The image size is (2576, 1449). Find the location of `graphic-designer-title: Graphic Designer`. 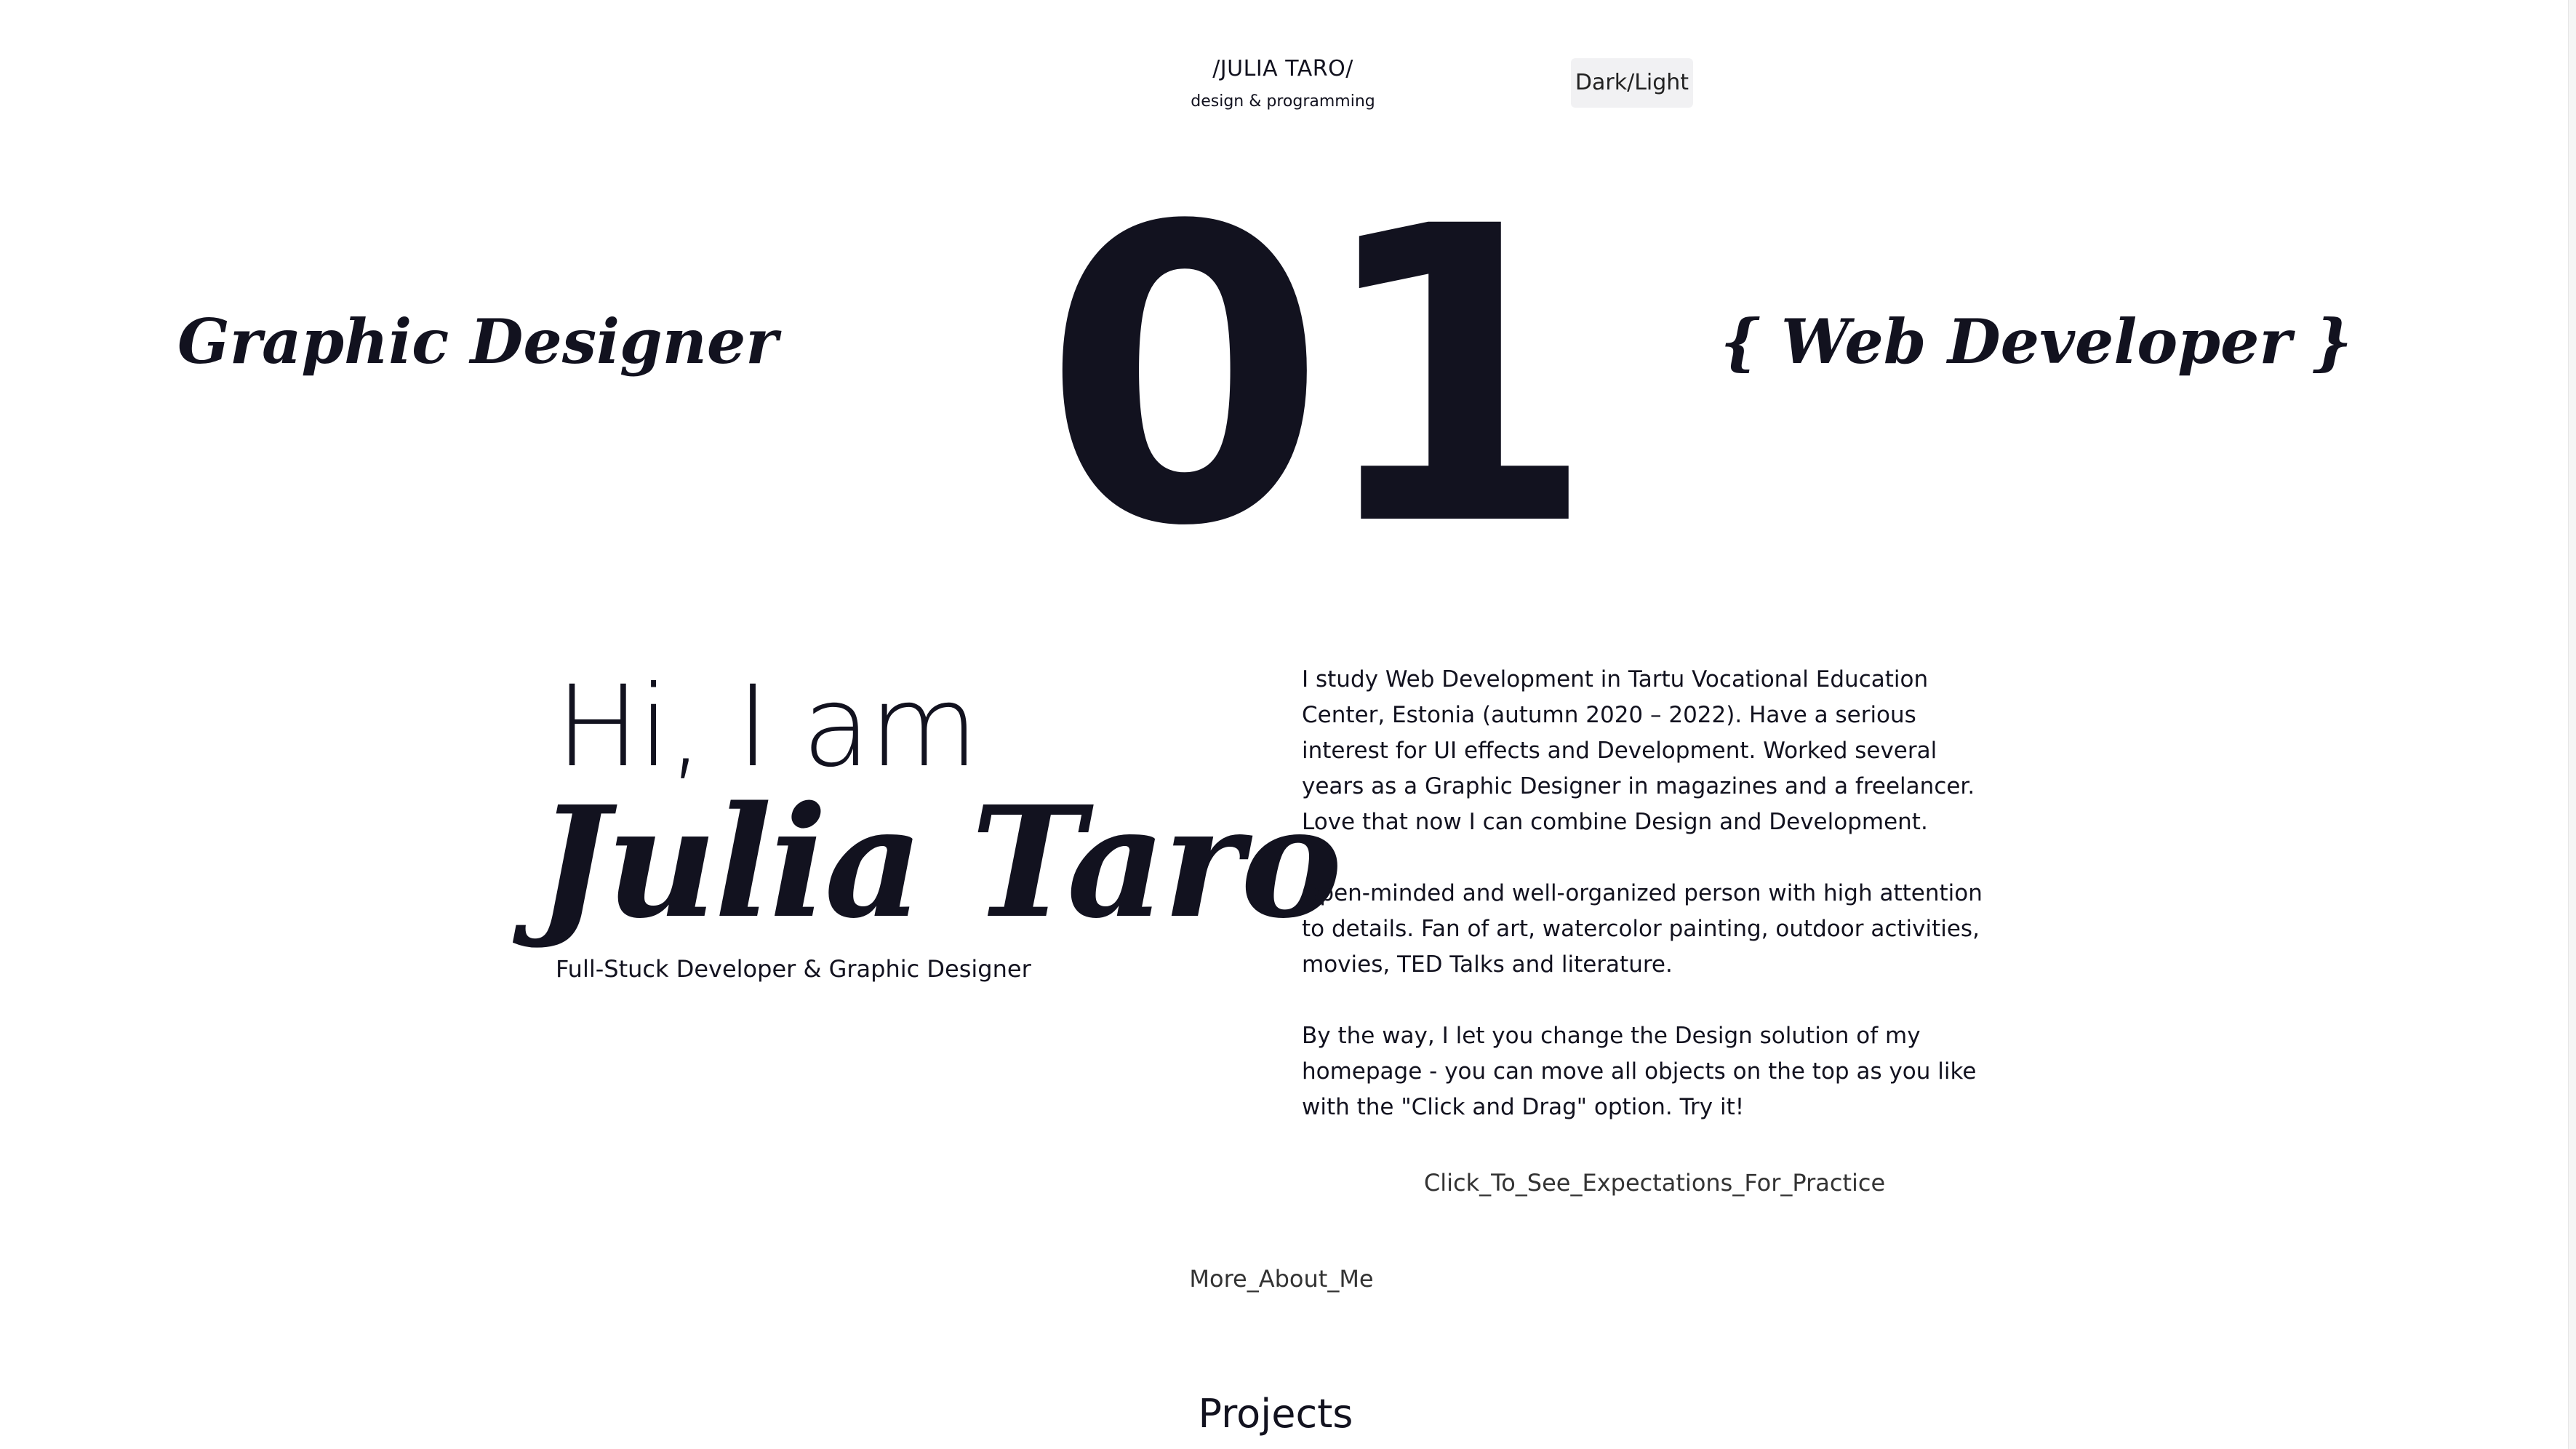

graphic-designer-title: Graphic Designer is located at coordinates (477, 342).